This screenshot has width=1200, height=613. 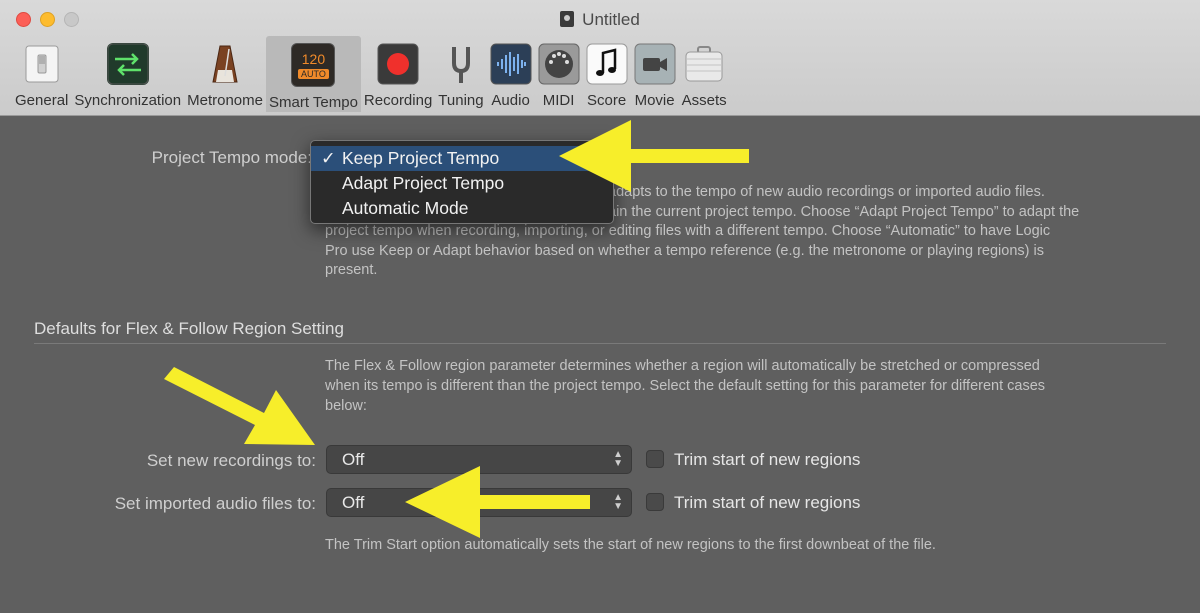 I want to click on smart-tempo-icon: 120 AUTO, so click(x=313, y=65).